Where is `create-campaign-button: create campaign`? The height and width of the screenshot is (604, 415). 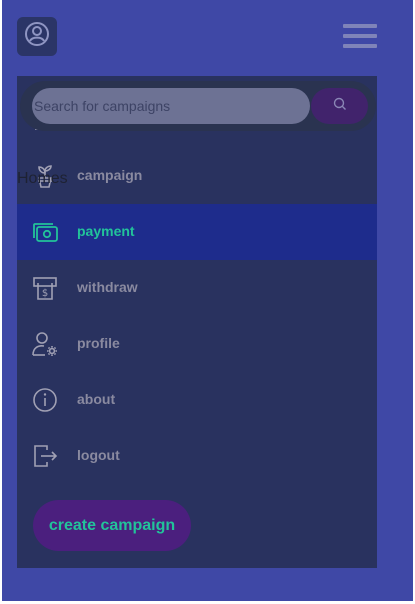 create-campaign-button: create campaign is located at coordinates (112, 525).